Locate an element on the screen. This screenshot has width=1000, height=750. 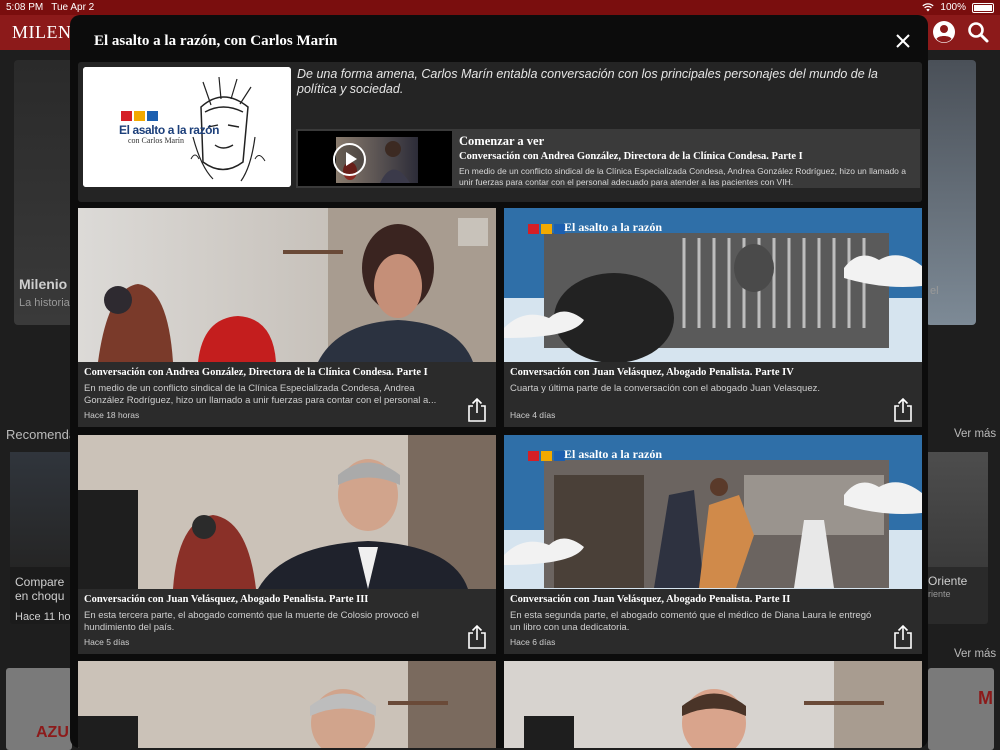
episode-date: Hace 6 días is located at coordinates (533, 642).